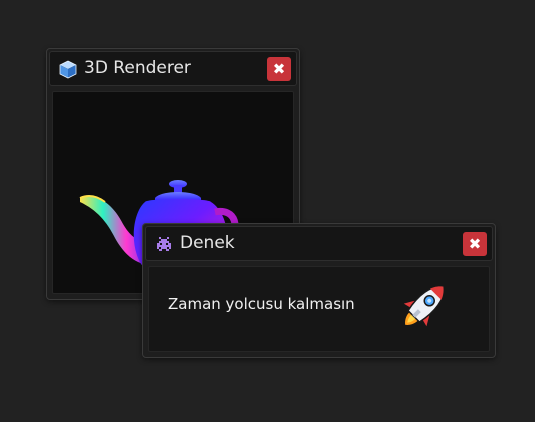 The width and height of the screenshot is (535, 422). Describe the element at coordinates (207, 243) in the screenshot. I see `denek-title: Denek` at that location.